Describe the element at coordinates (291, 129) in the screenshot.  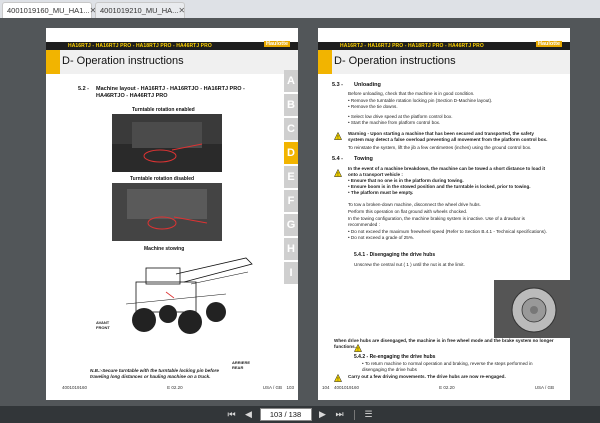
I see `chapter-tab-c: C` at that location.